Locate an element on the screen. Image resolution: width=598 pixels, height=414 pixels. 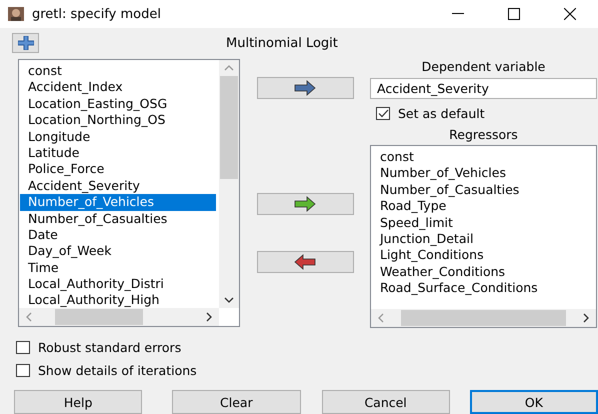
checkbox-label: Show details of iterations is located at coordinates (117, 370).